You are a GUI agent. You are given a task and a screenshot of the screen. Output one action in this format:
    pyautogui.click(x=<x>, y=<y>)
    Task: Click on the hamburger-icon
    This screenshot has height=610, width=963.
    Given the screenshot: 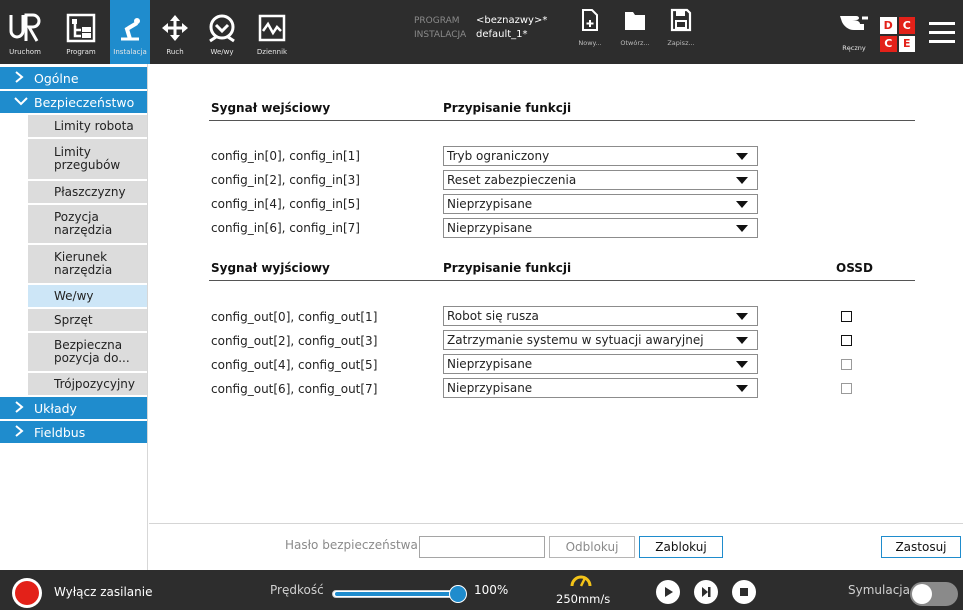 What is the action you would take?
    pyautogui.click(x=942, y=32)
    